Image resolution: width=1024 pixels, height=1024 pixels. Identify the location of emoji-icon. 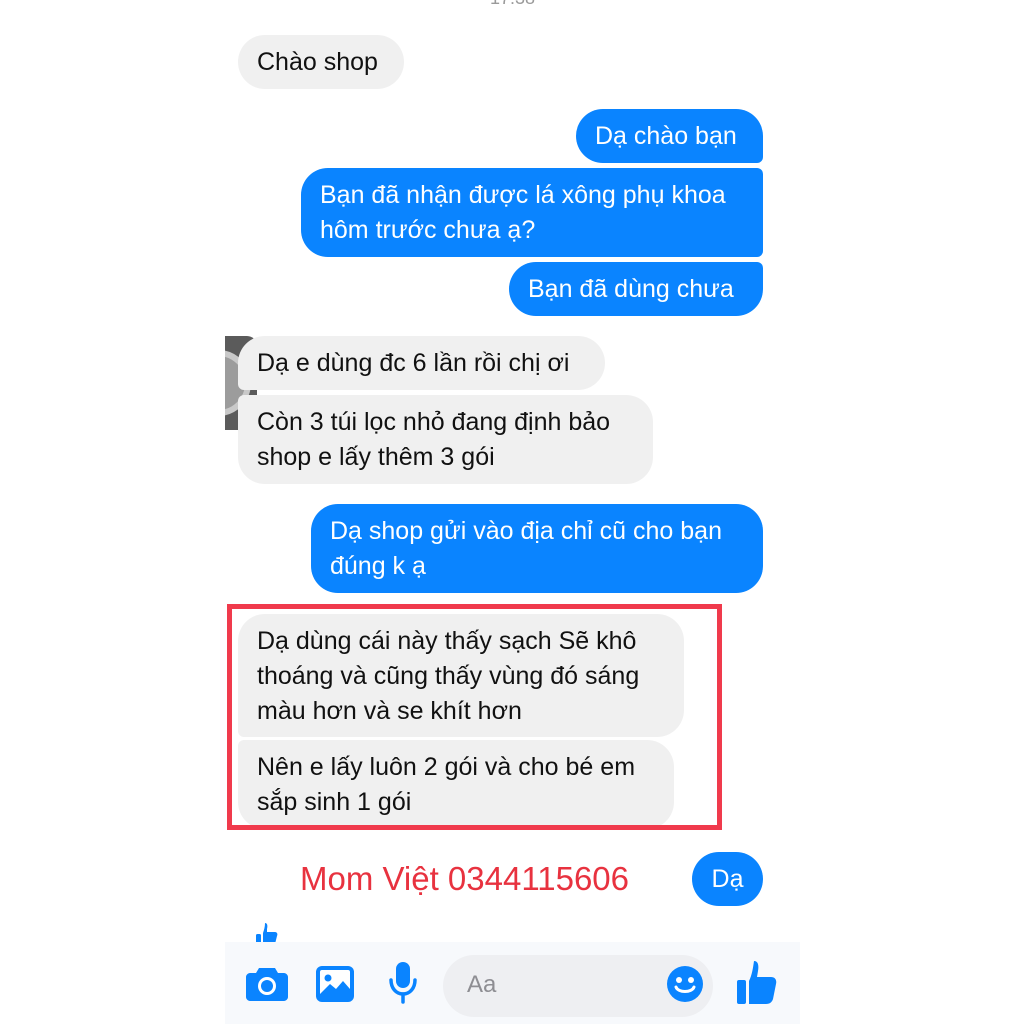
(685, 984).